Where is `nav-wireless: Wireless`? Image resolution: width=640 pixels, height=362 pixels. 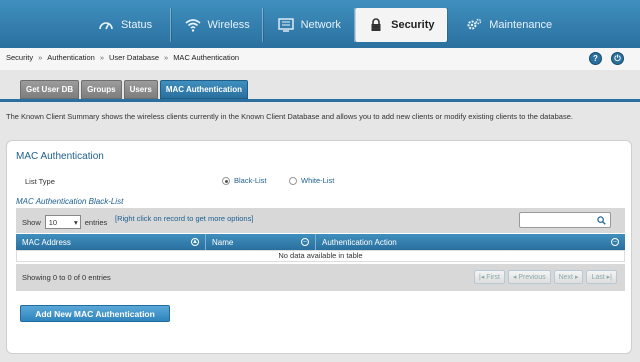 nav-wireless: Wireless is located at coordinates (217, 25).